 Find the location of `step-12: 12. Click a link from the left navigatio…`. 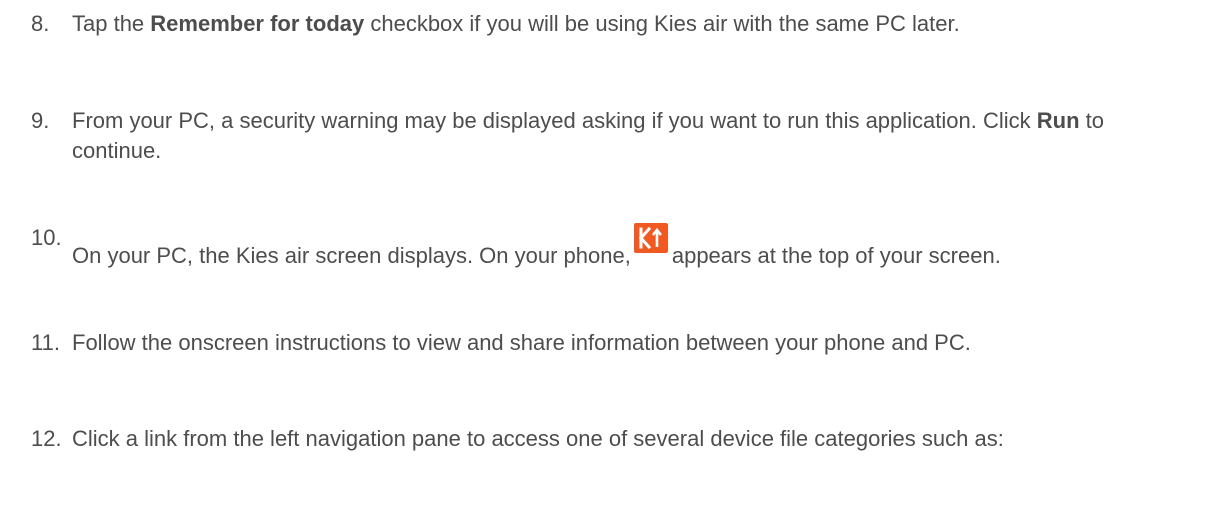

step-12: 12. Click a link from the left navigatio… is located at coordinates (611, 439).